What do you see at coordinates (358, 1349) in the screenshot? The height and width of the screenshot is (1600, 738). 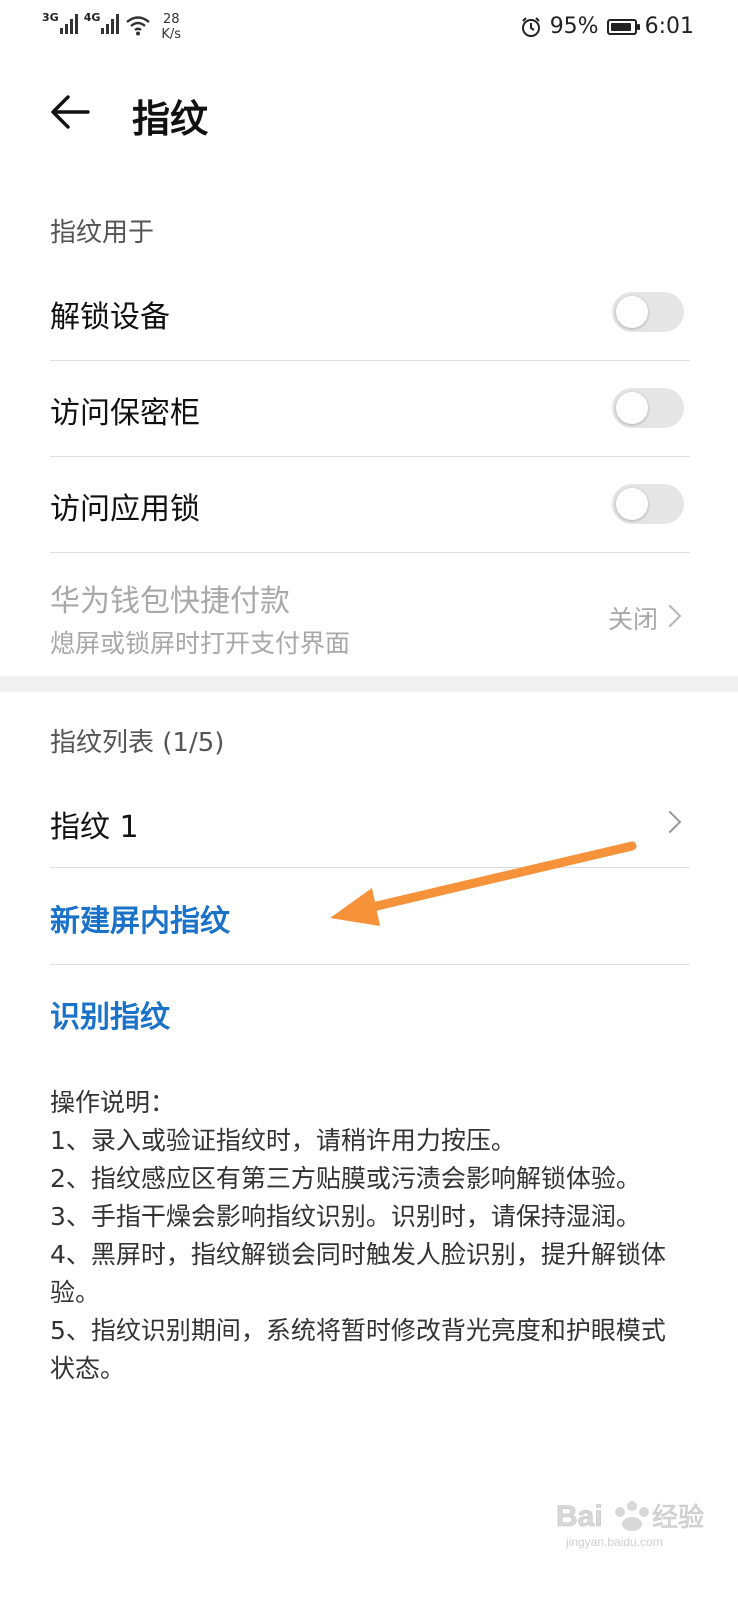 I see `instruction-line: 5、指纹识别期间，系统将暂时修改背光亮度和护眼模式状态。` at bounding box center [358, 1349].